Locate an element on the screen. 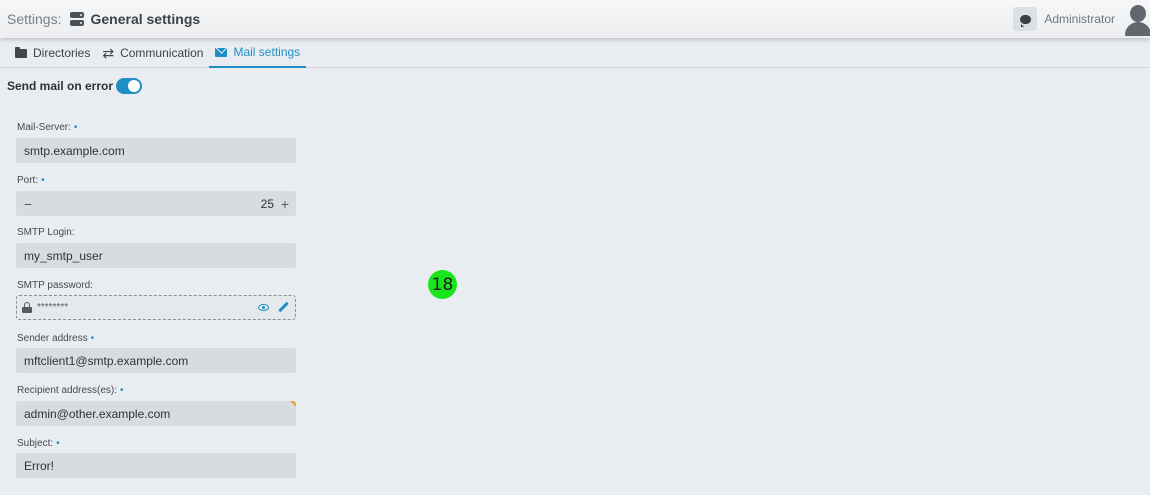 The width and height of the screenshot is (1150, 495). server-icon is located at coordinates (77, 19).